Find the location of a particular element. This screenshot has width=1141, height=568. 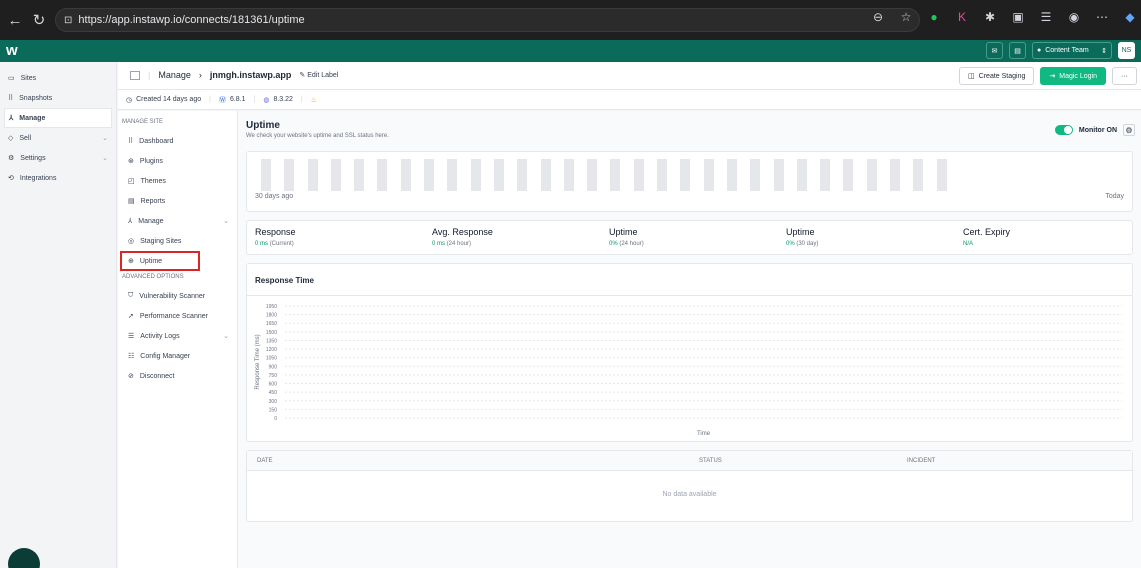

subnav-item-disconnect: ⊘ Disconnect is located at coordinates (177, 376).